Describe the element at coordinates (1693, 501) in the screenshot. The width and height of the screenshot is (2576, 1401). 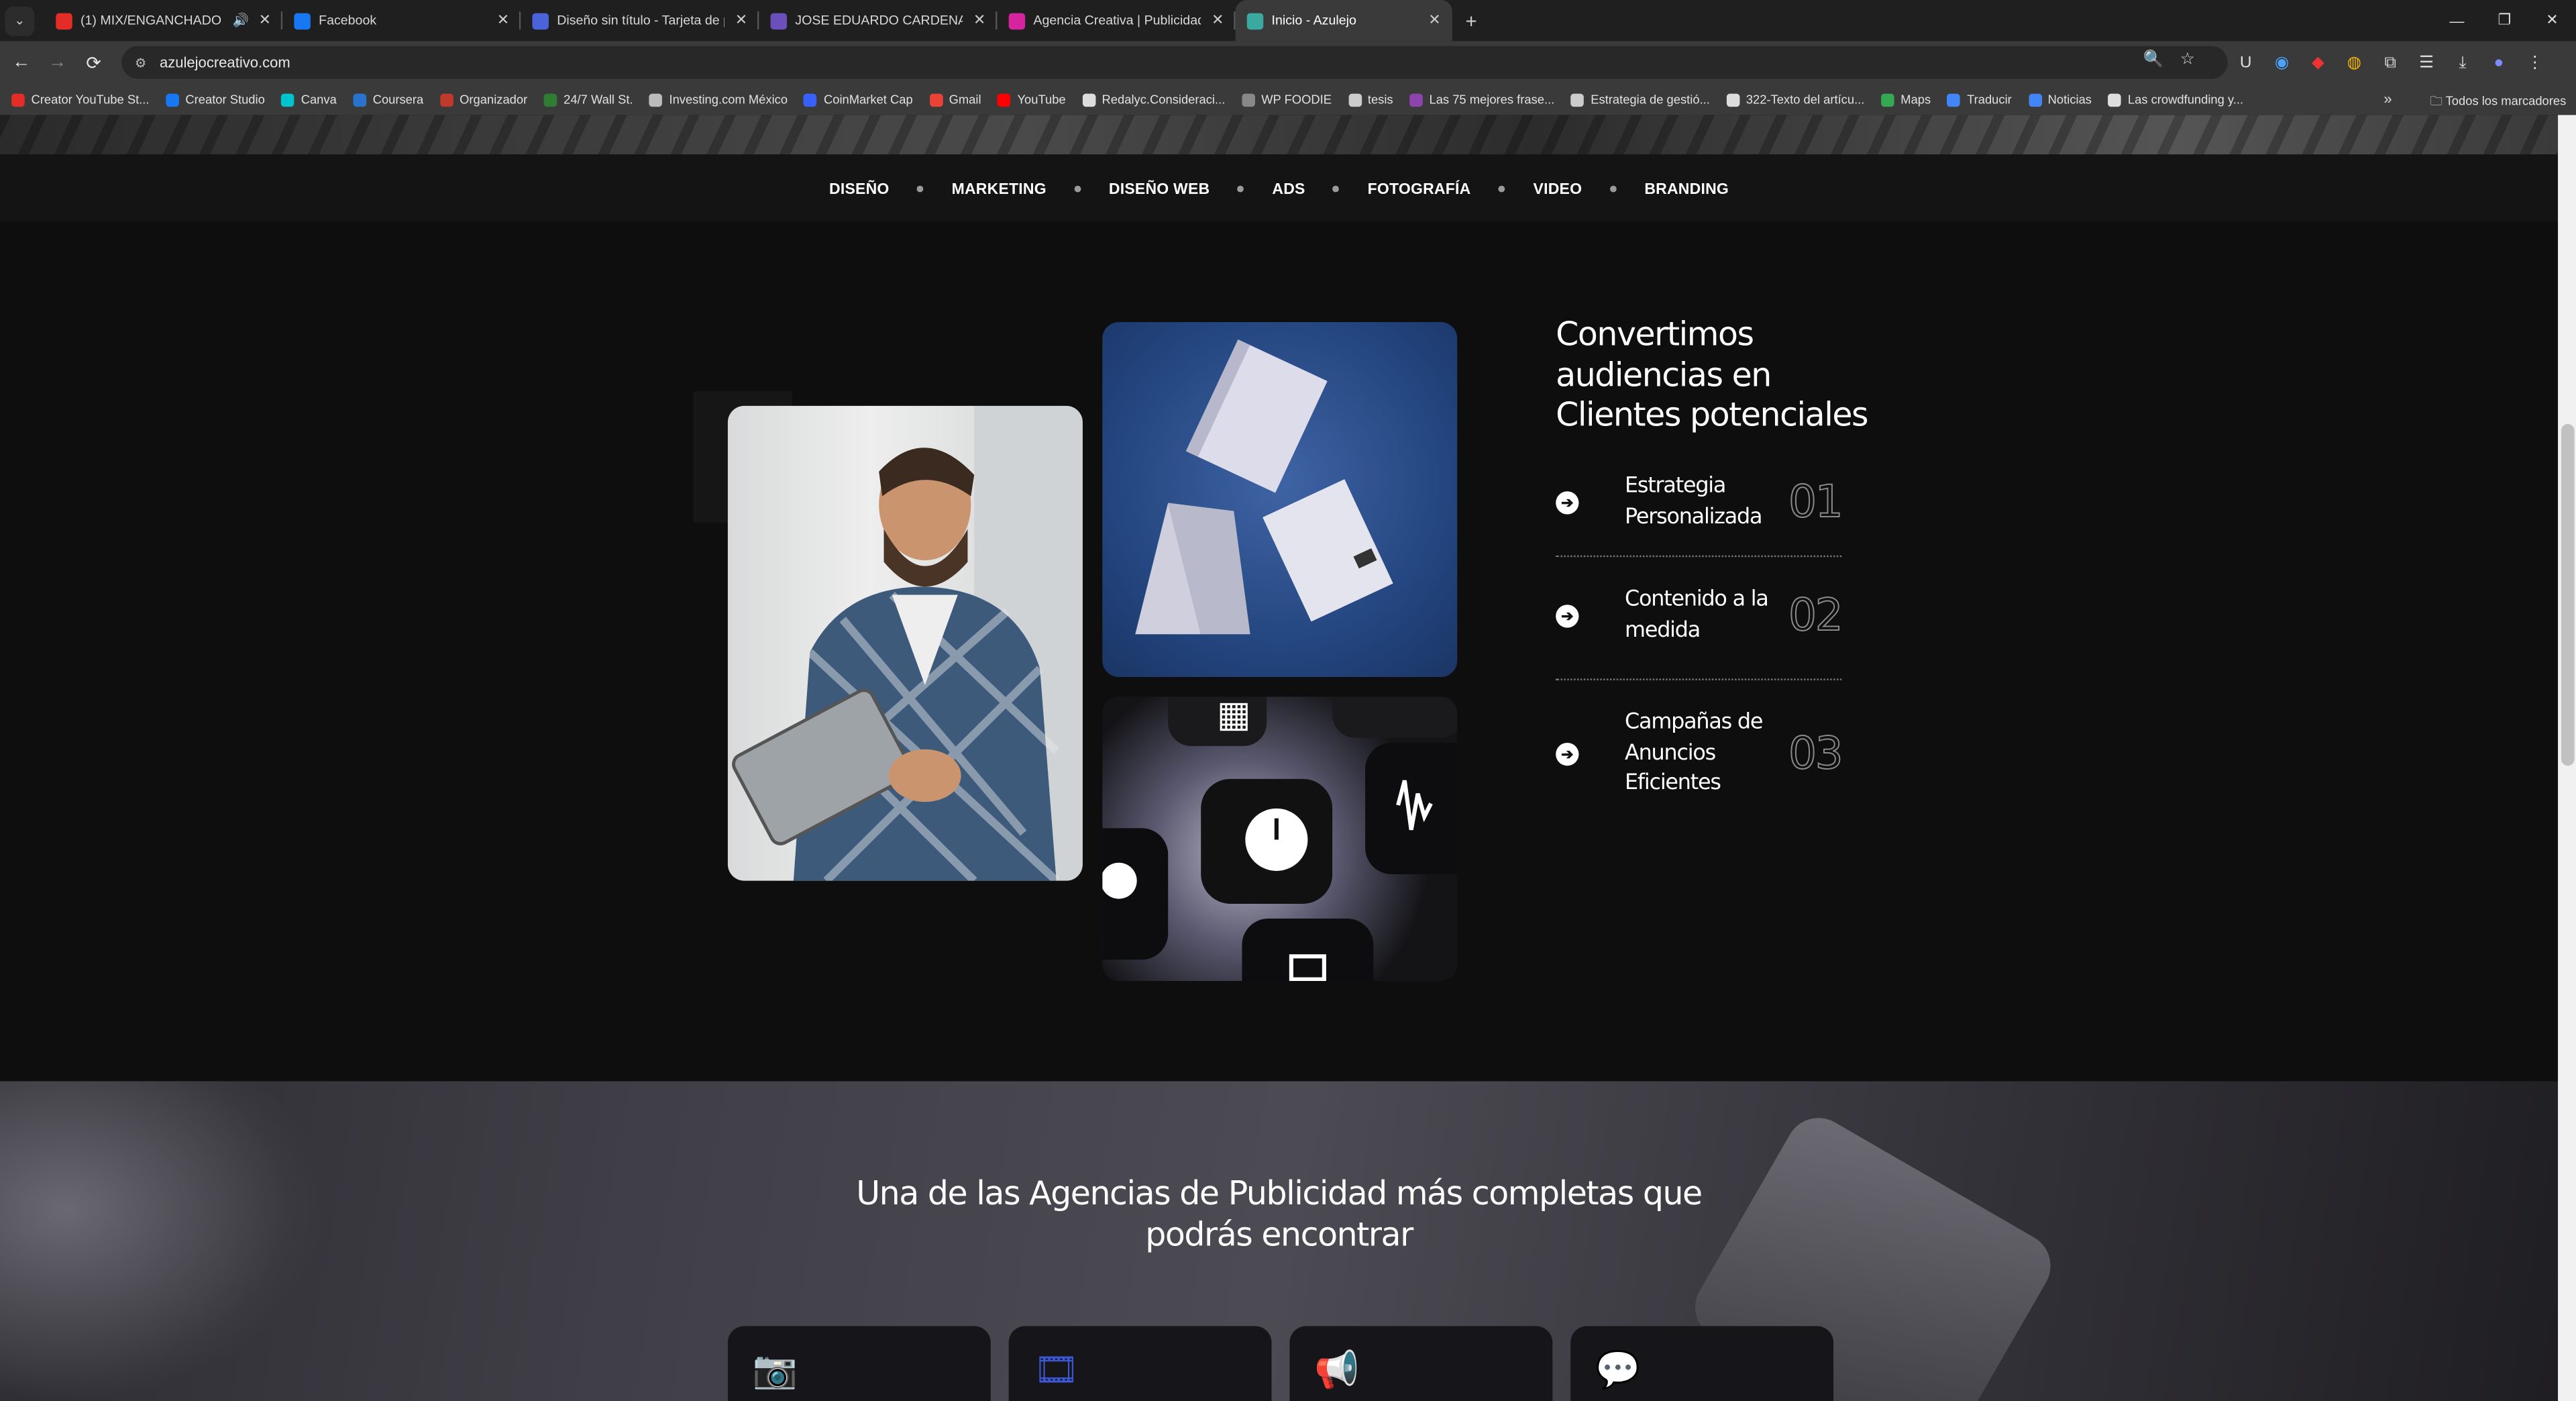
I see `feature-label: Estrategia Personalizada` at that location.